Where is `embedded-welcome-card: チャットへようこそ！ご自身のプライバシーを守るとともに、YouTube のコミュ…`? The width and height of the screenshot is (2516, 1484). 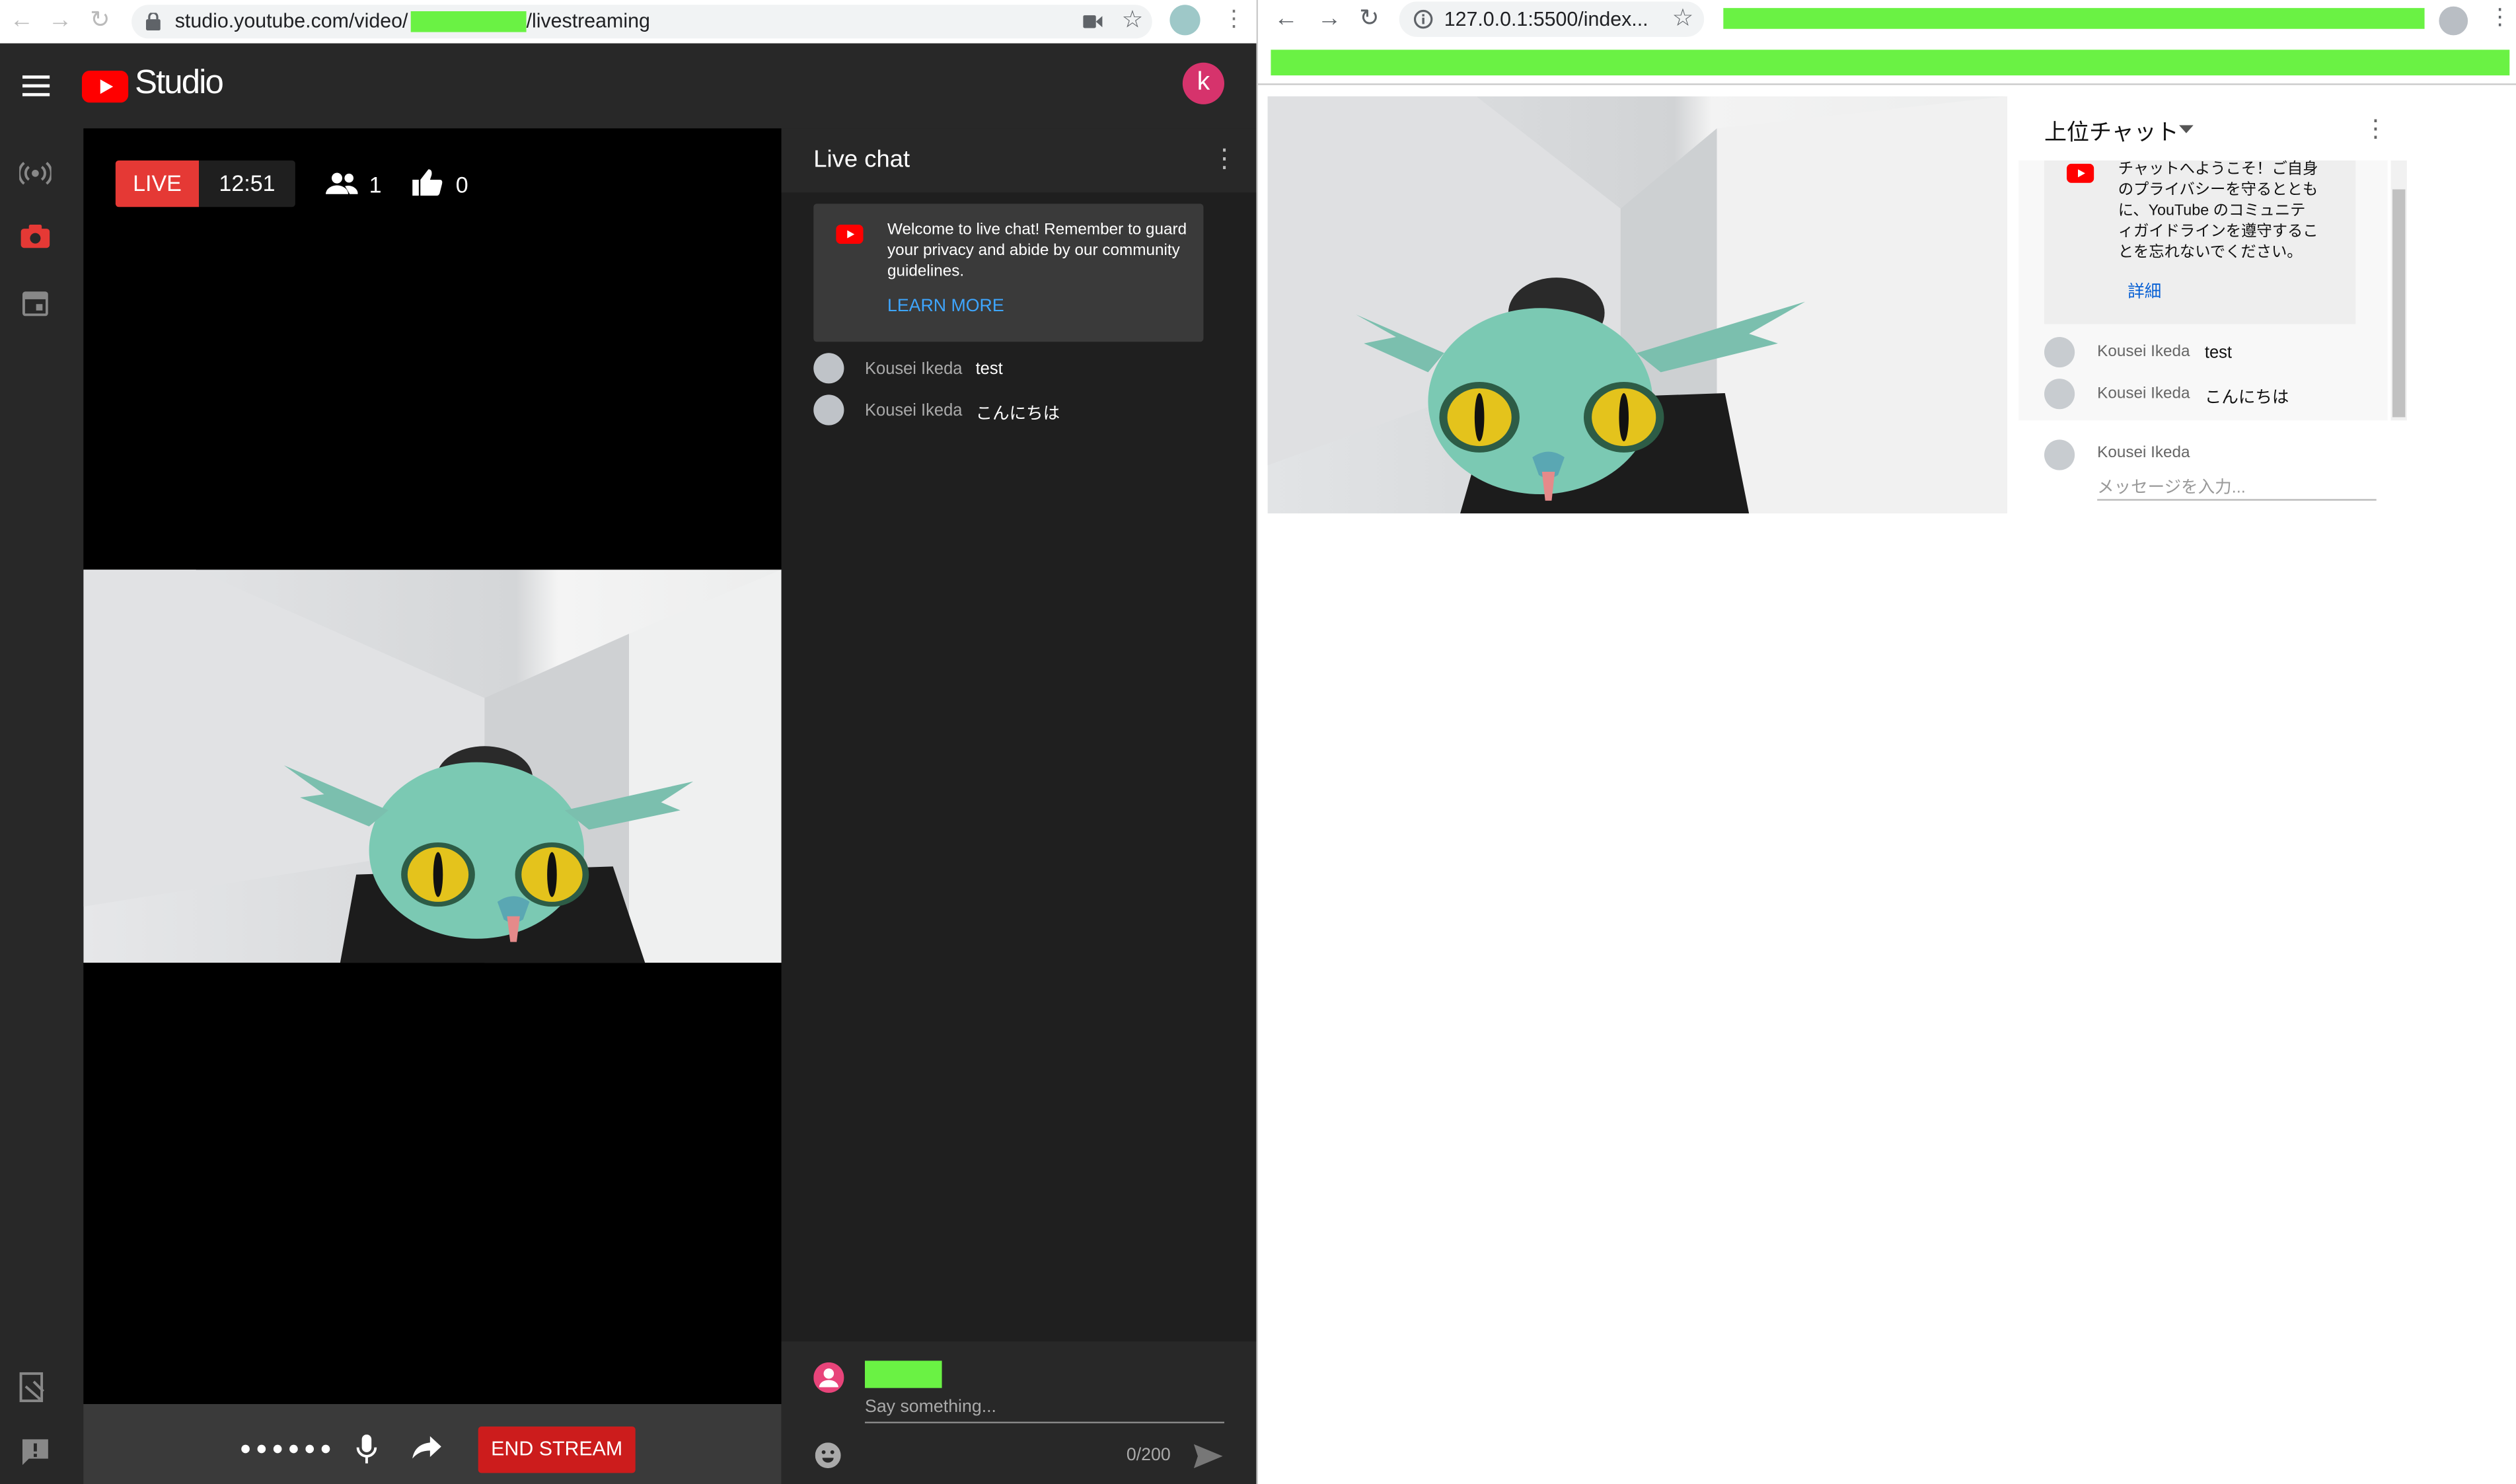
embedded-welcome-card: チャットへようこそ！ご自身のプライバシーを守るとともに、YouTube のコミュ… is located at coordinates (2200, 242).